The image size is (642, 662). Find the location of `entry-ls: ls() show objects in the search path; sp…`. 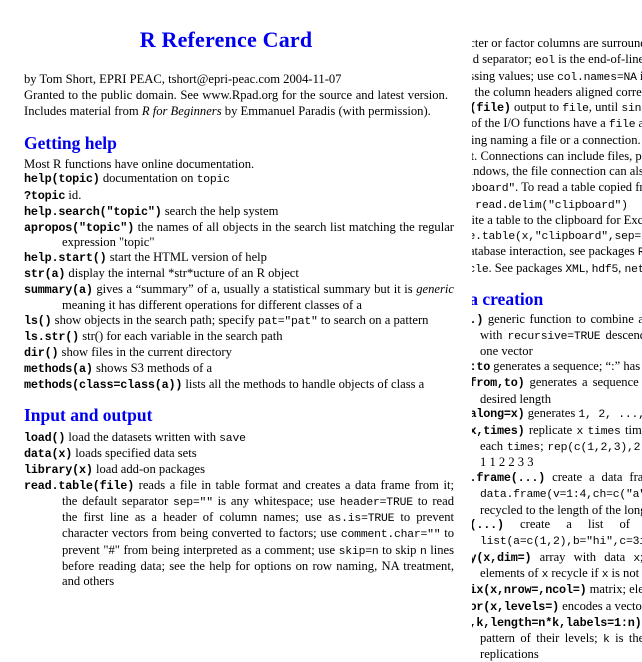

entry-ls: ls() show objects in the search path; sp… is located at coordinates (226, 320).